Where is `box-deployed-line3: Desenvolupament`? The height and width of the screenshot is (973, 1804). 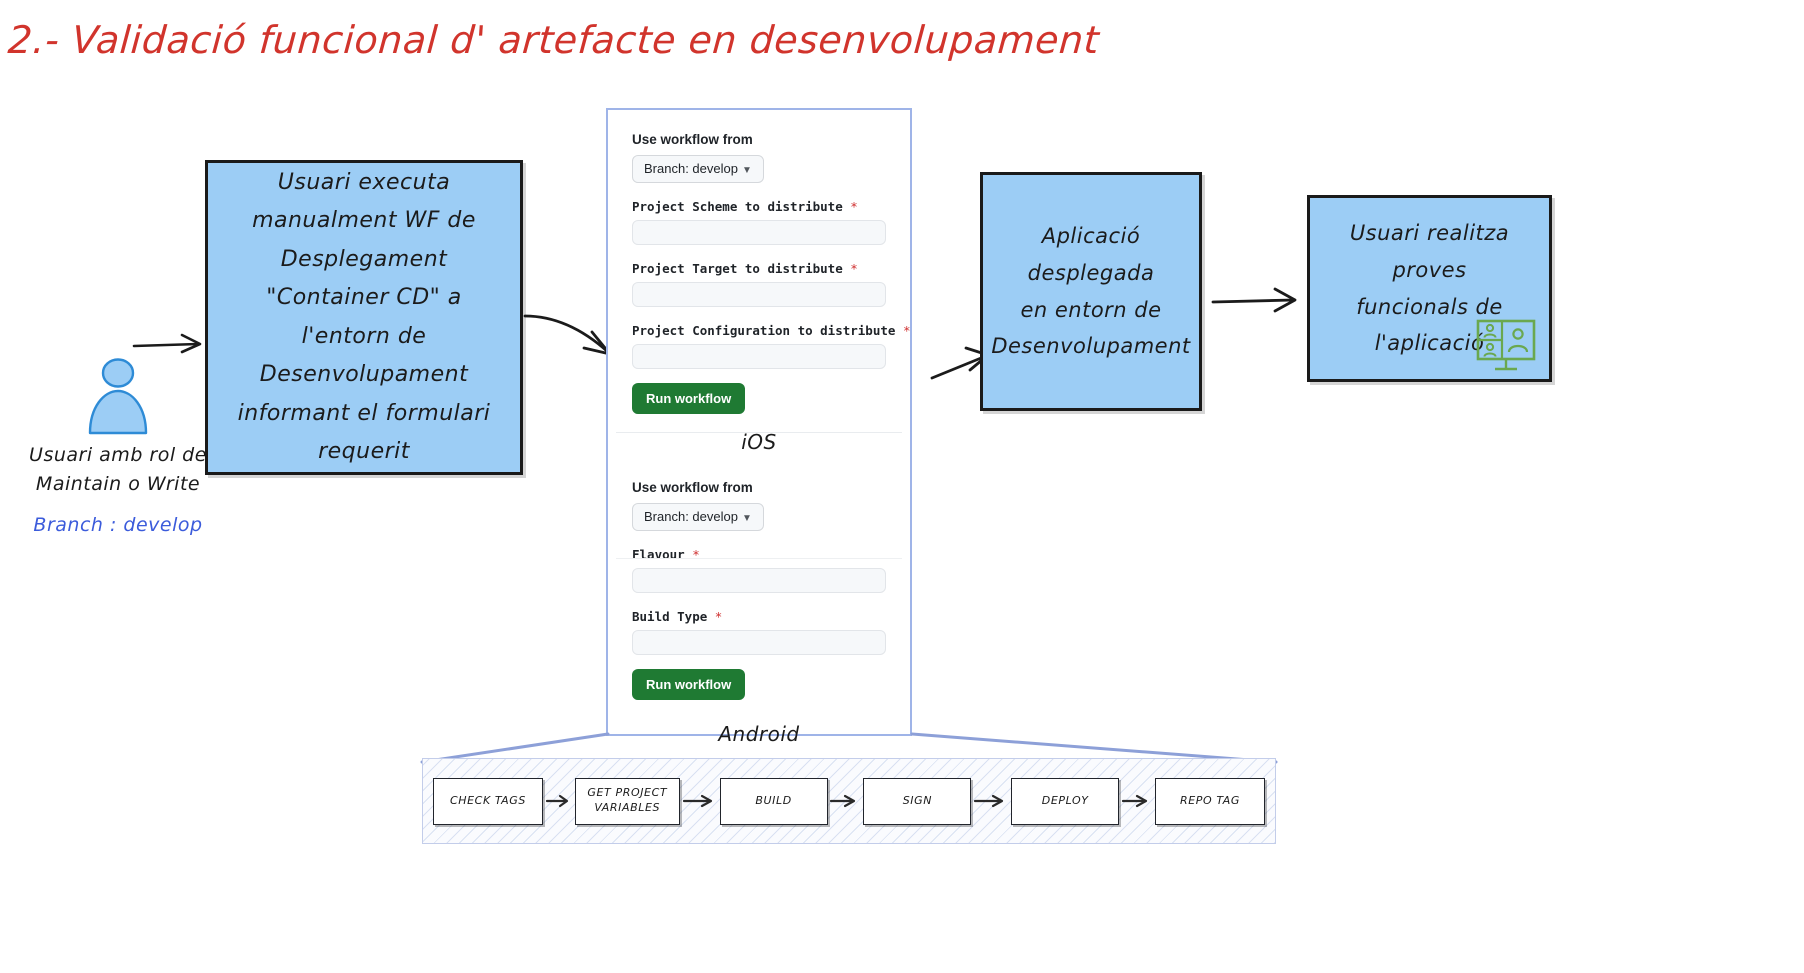 box-deployed-line3: Desenvolupament is located at coordinates (1091, 346).